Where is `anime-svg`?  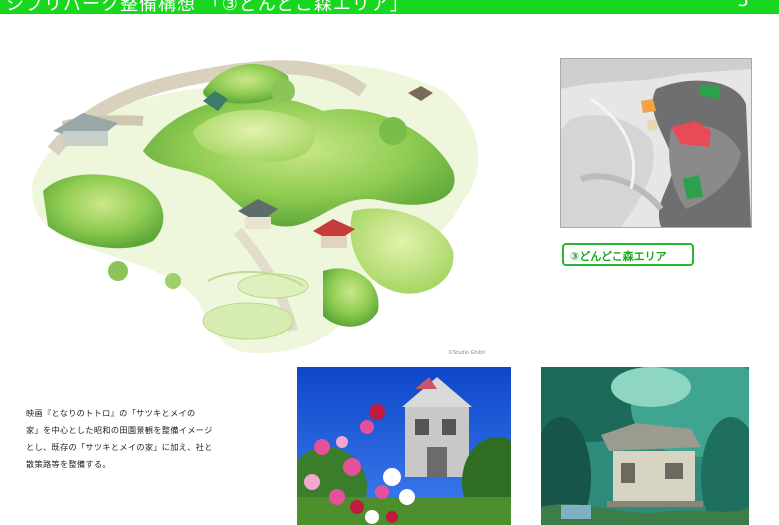 anime-svg is located at coordinates (645, 446).